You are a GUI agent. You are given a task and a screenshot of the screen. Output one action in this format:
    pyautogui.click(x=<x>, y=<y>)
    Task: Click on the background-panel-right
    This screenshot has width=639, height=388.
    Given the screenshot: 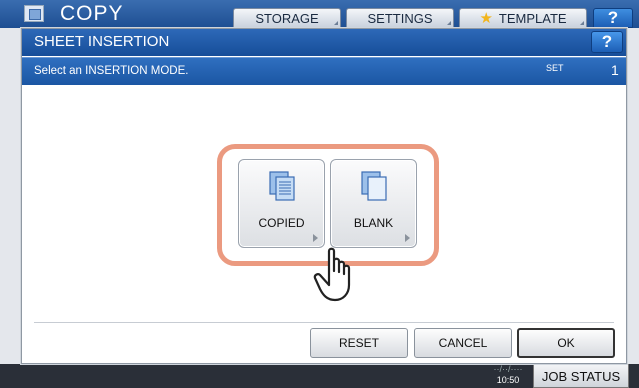 What is the action you would take?
    pyautogui.click(x=632, y=196)
    